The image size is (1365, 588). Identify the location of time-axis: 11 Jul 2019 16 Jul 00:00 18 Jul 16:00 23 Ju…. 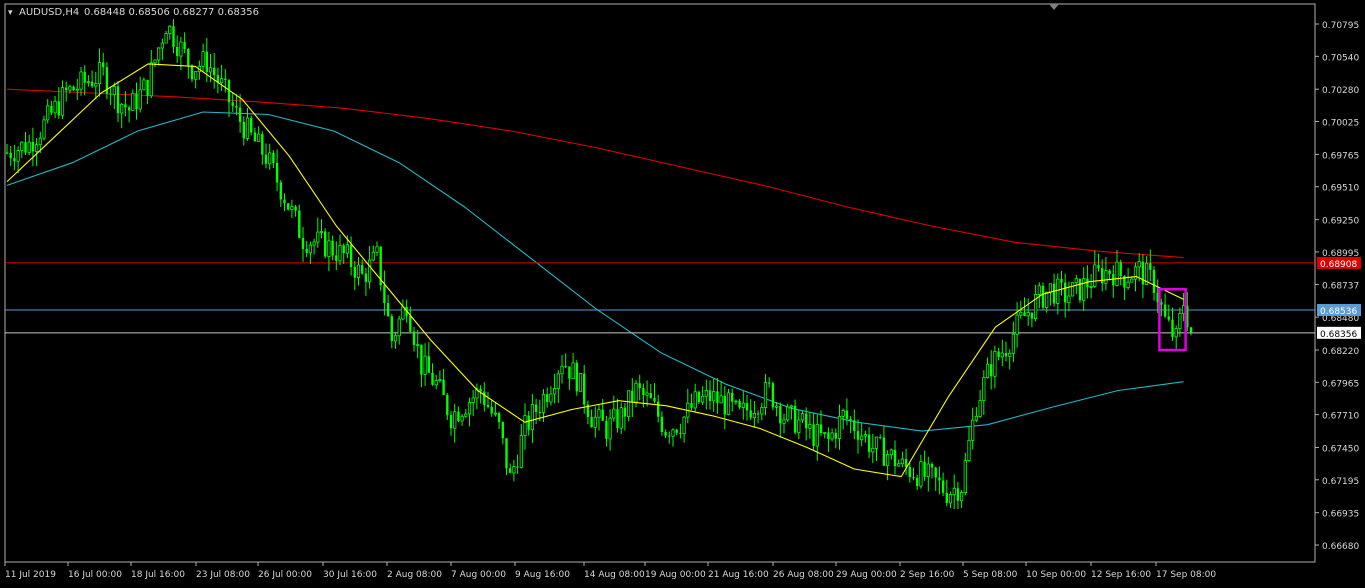
(610, 571).